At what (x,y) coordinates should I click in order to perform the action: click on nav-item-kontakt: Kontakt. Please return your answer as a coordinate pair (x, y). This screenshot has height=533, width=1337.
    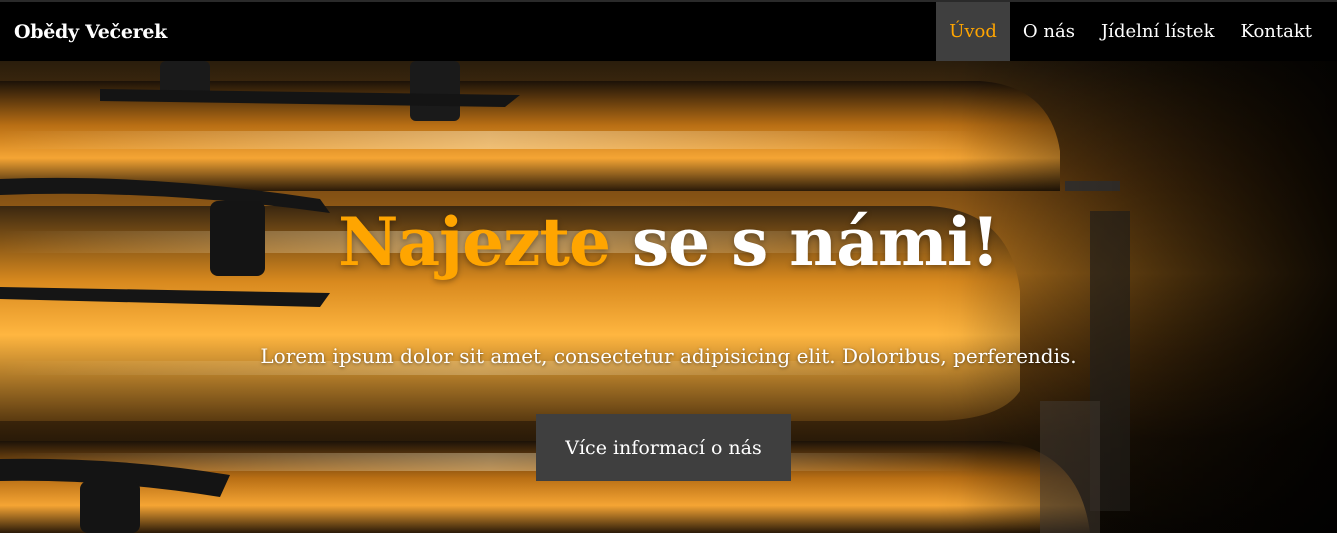
    Looking at the image, I should click on (1277, 31).